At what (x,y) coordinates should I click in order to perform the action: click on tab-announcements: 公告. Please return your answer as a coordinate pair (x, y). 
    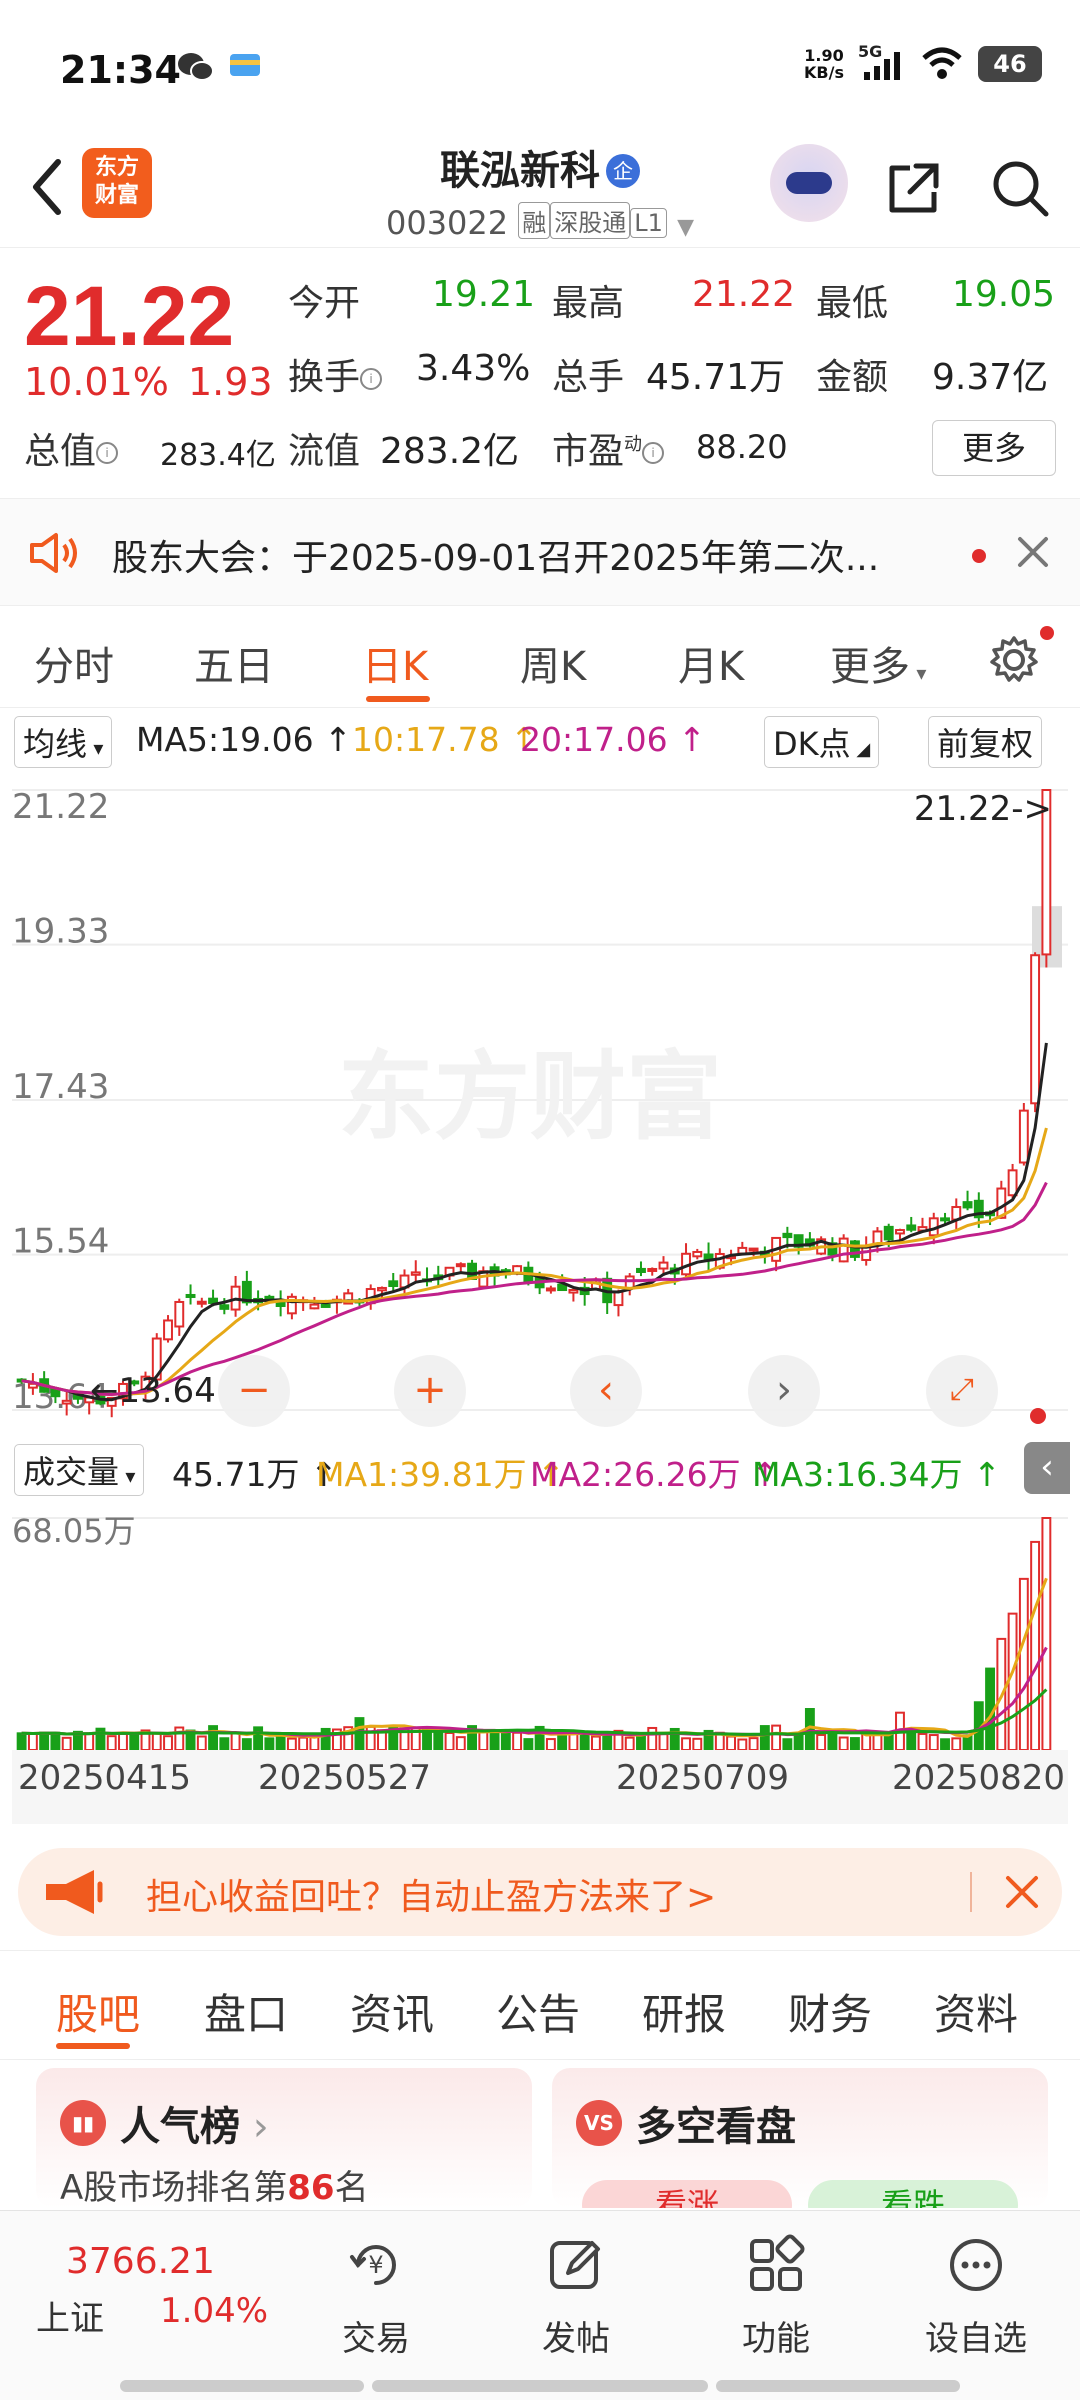
    Looking at the image, I should click on (538, 2011).